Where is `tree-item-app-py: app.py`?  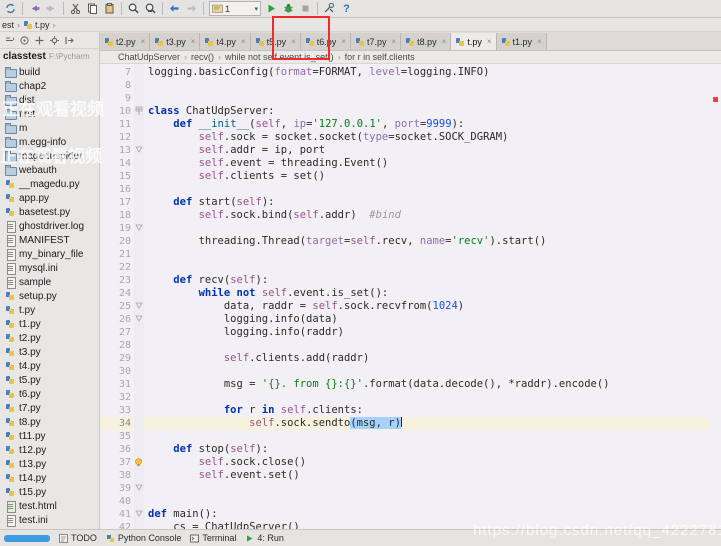
tree-item-app-py: app.py is located at coordinates (49, 198).